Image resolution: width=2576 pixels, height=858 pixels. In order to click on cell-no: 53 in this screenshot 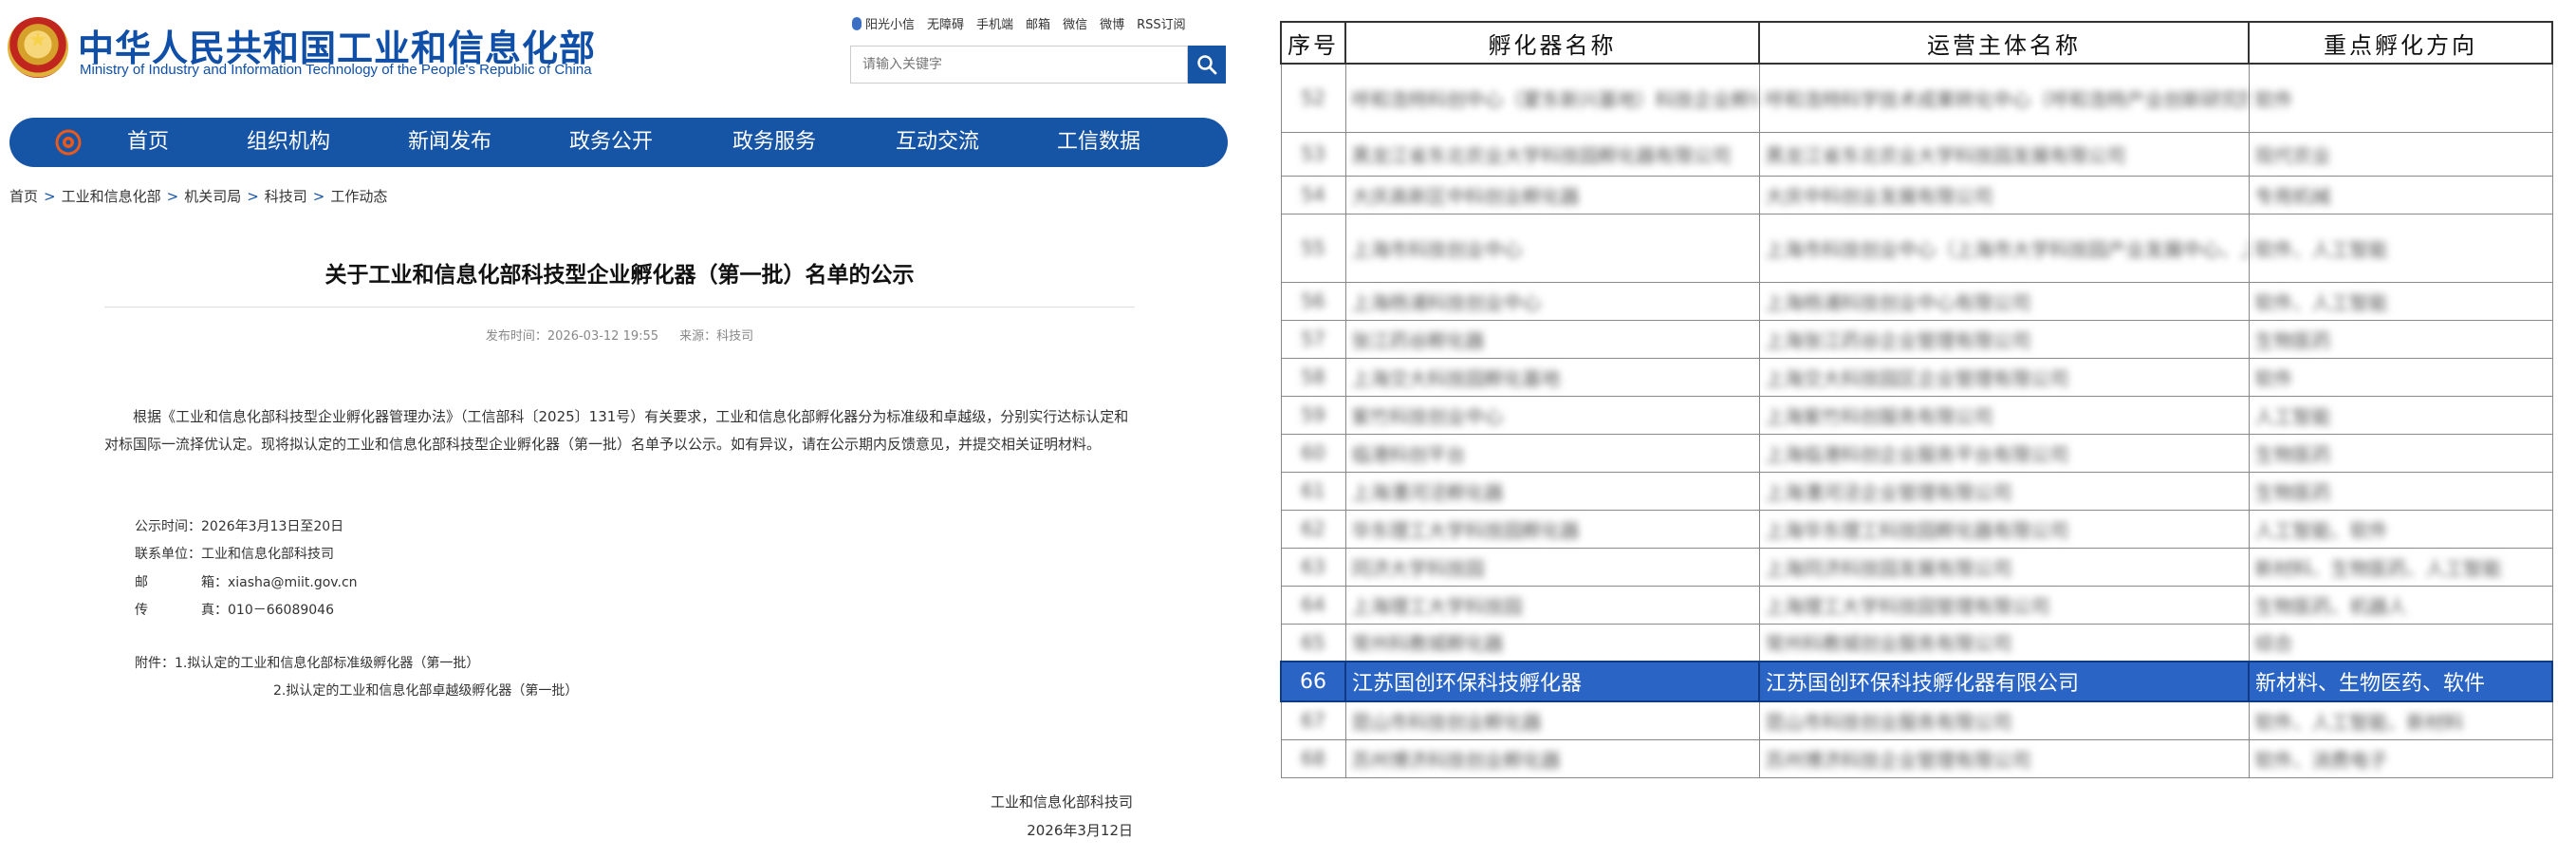, I will do `click(1313, 154)`.